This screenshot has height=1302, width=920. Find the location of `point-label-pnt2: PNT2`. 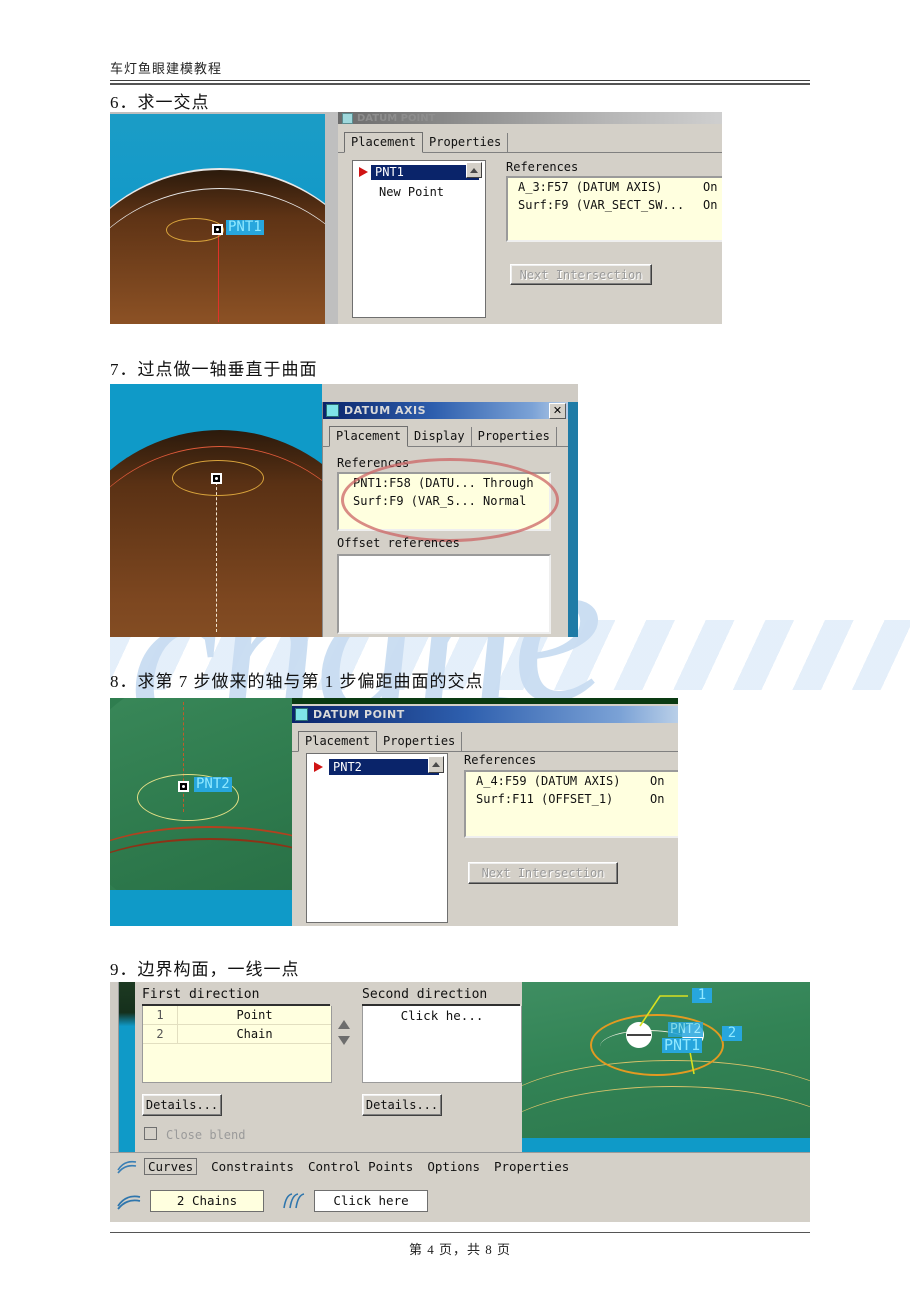

point-label-pnt2: PNT2 is located at coordinates (686, 1029).